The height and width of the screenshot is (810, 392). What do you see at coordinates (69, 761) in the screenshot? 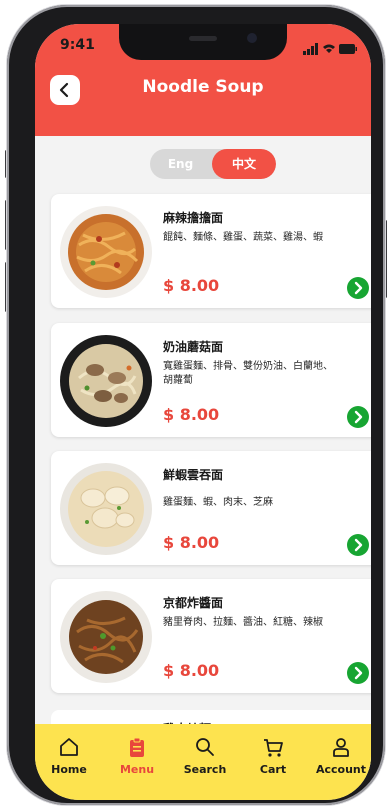
I see `nav-home: Home` at bounding box center [69, 761].